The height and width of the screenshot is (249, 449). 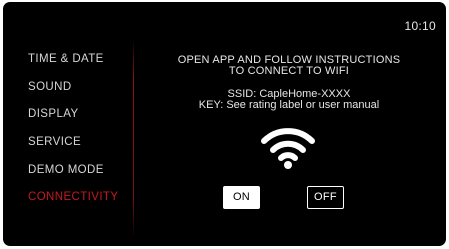 I want to click on menu-item-time-date: TIME & DATE, so click(x=73, y=66).